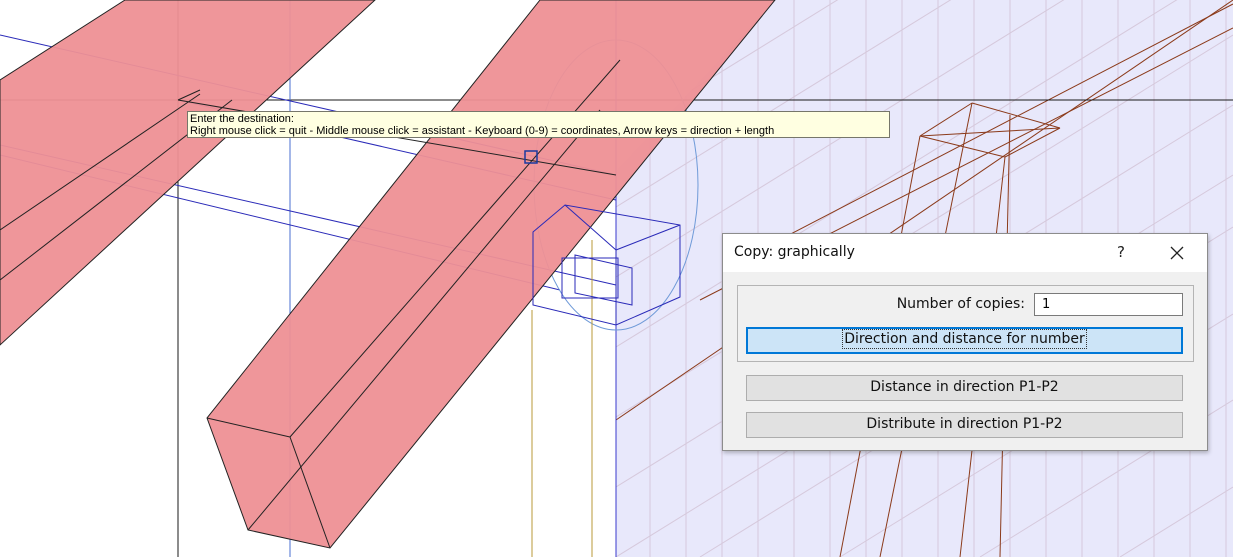  What do you see at coordinates (965, 253) in the screenshot?
I see `dialog-titlebar: Copy: graphically ?` at bounding box center [965, 253].